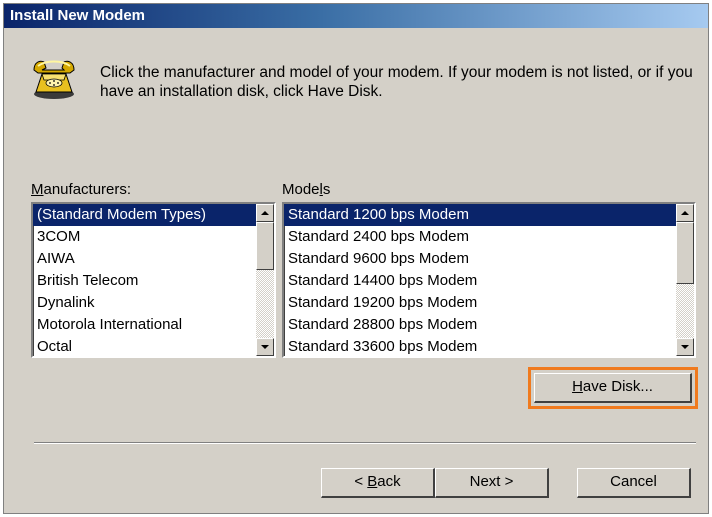 This screenshot has width=712, height=517. I want to click on list-item: AIWA, so click(144, 259).